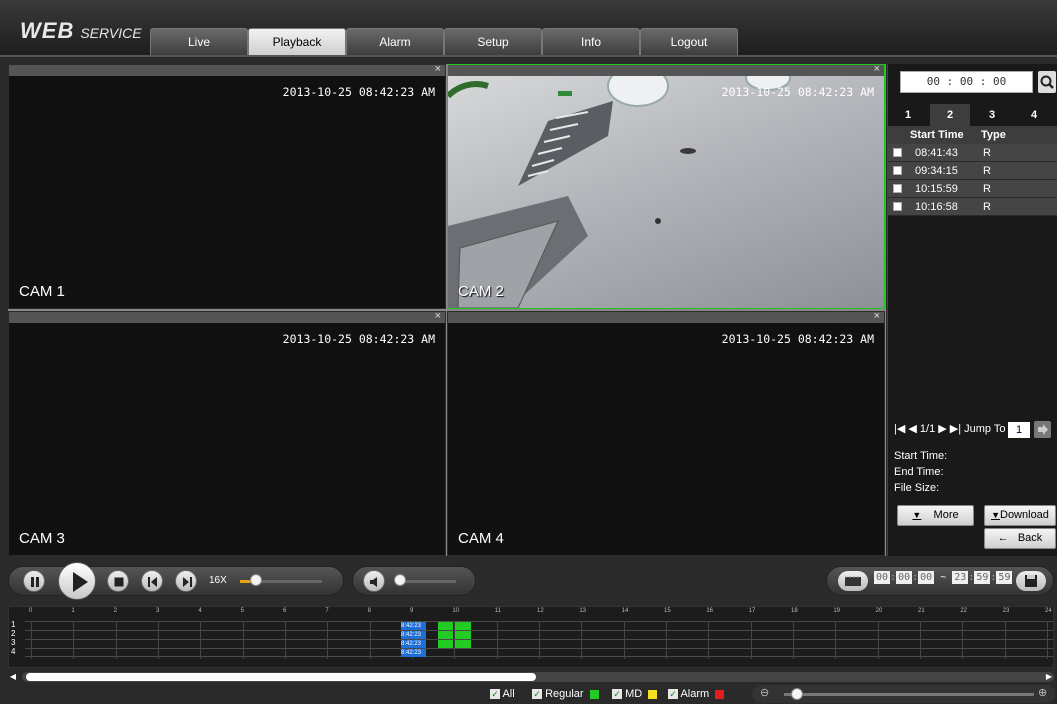 Image resolution: width=1057 pixels, height=704 pixels. What do you see at coordinates (456, 611) in the screenshot?
I see `hour-tick-label: 10` at bounding box center [456, 611].